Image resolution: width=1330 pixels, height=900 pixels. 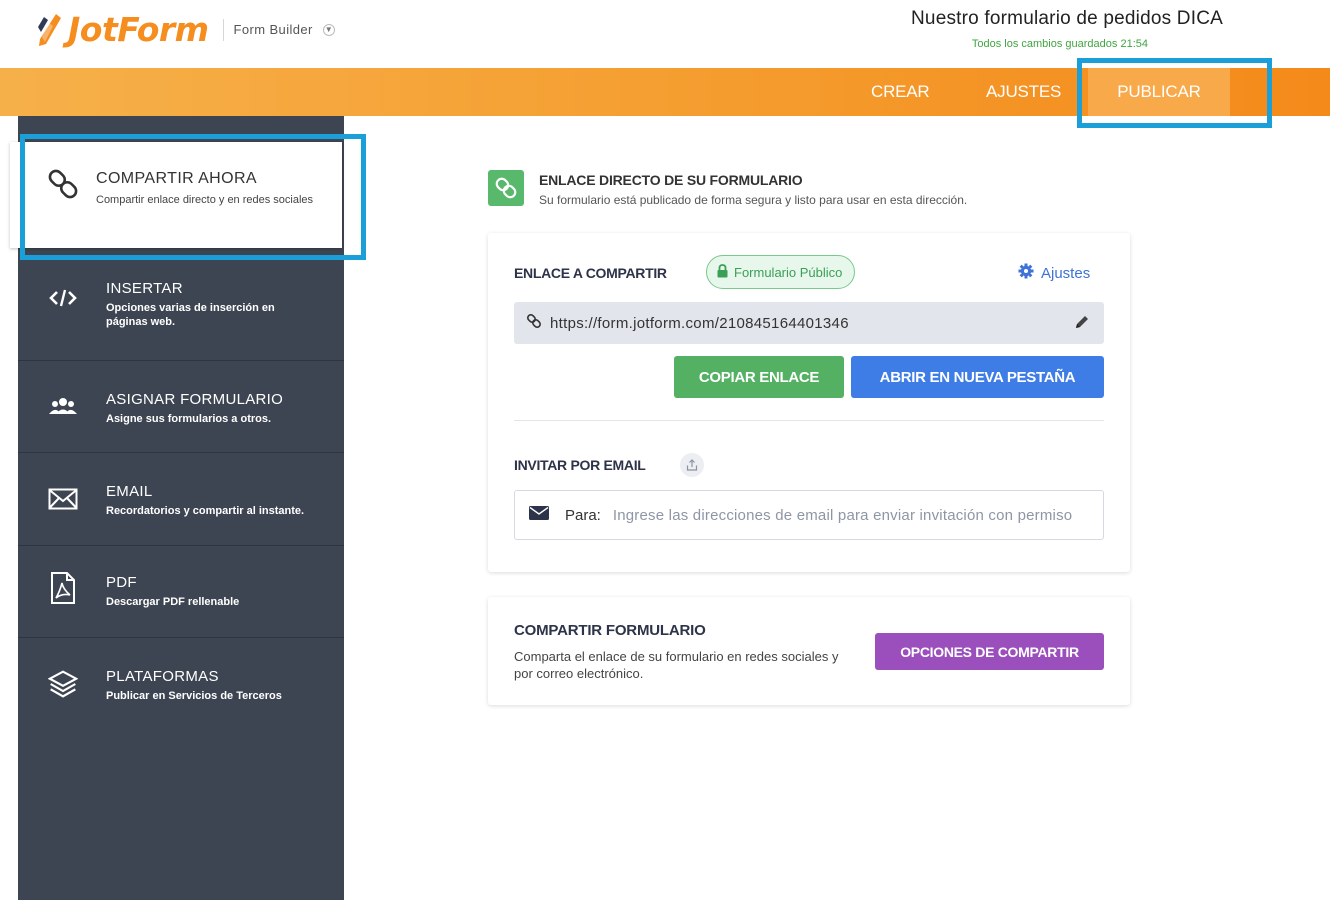 I want to click on gear-icon, so click(x=1026, y=273).